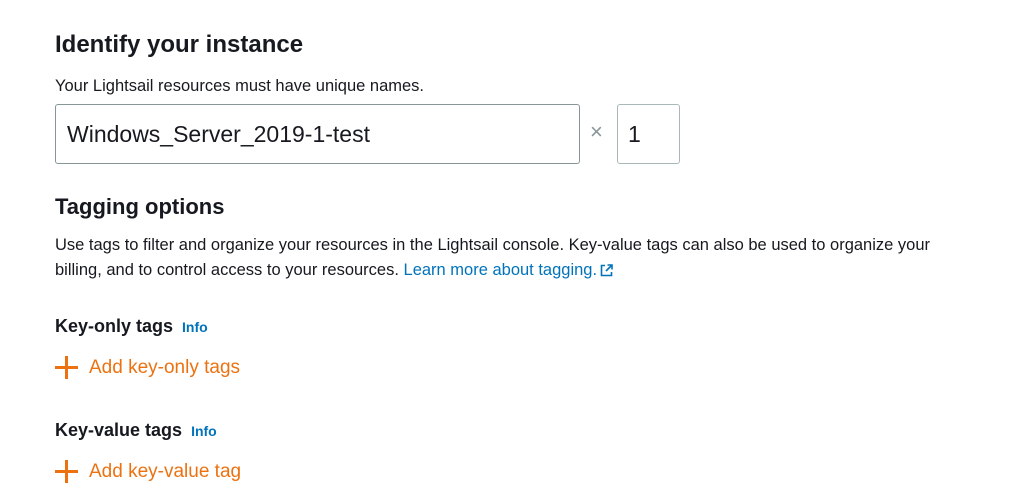  Describe the element at coordinates (317, 134) in the screenshot. I see `instance-name-input` at that location.